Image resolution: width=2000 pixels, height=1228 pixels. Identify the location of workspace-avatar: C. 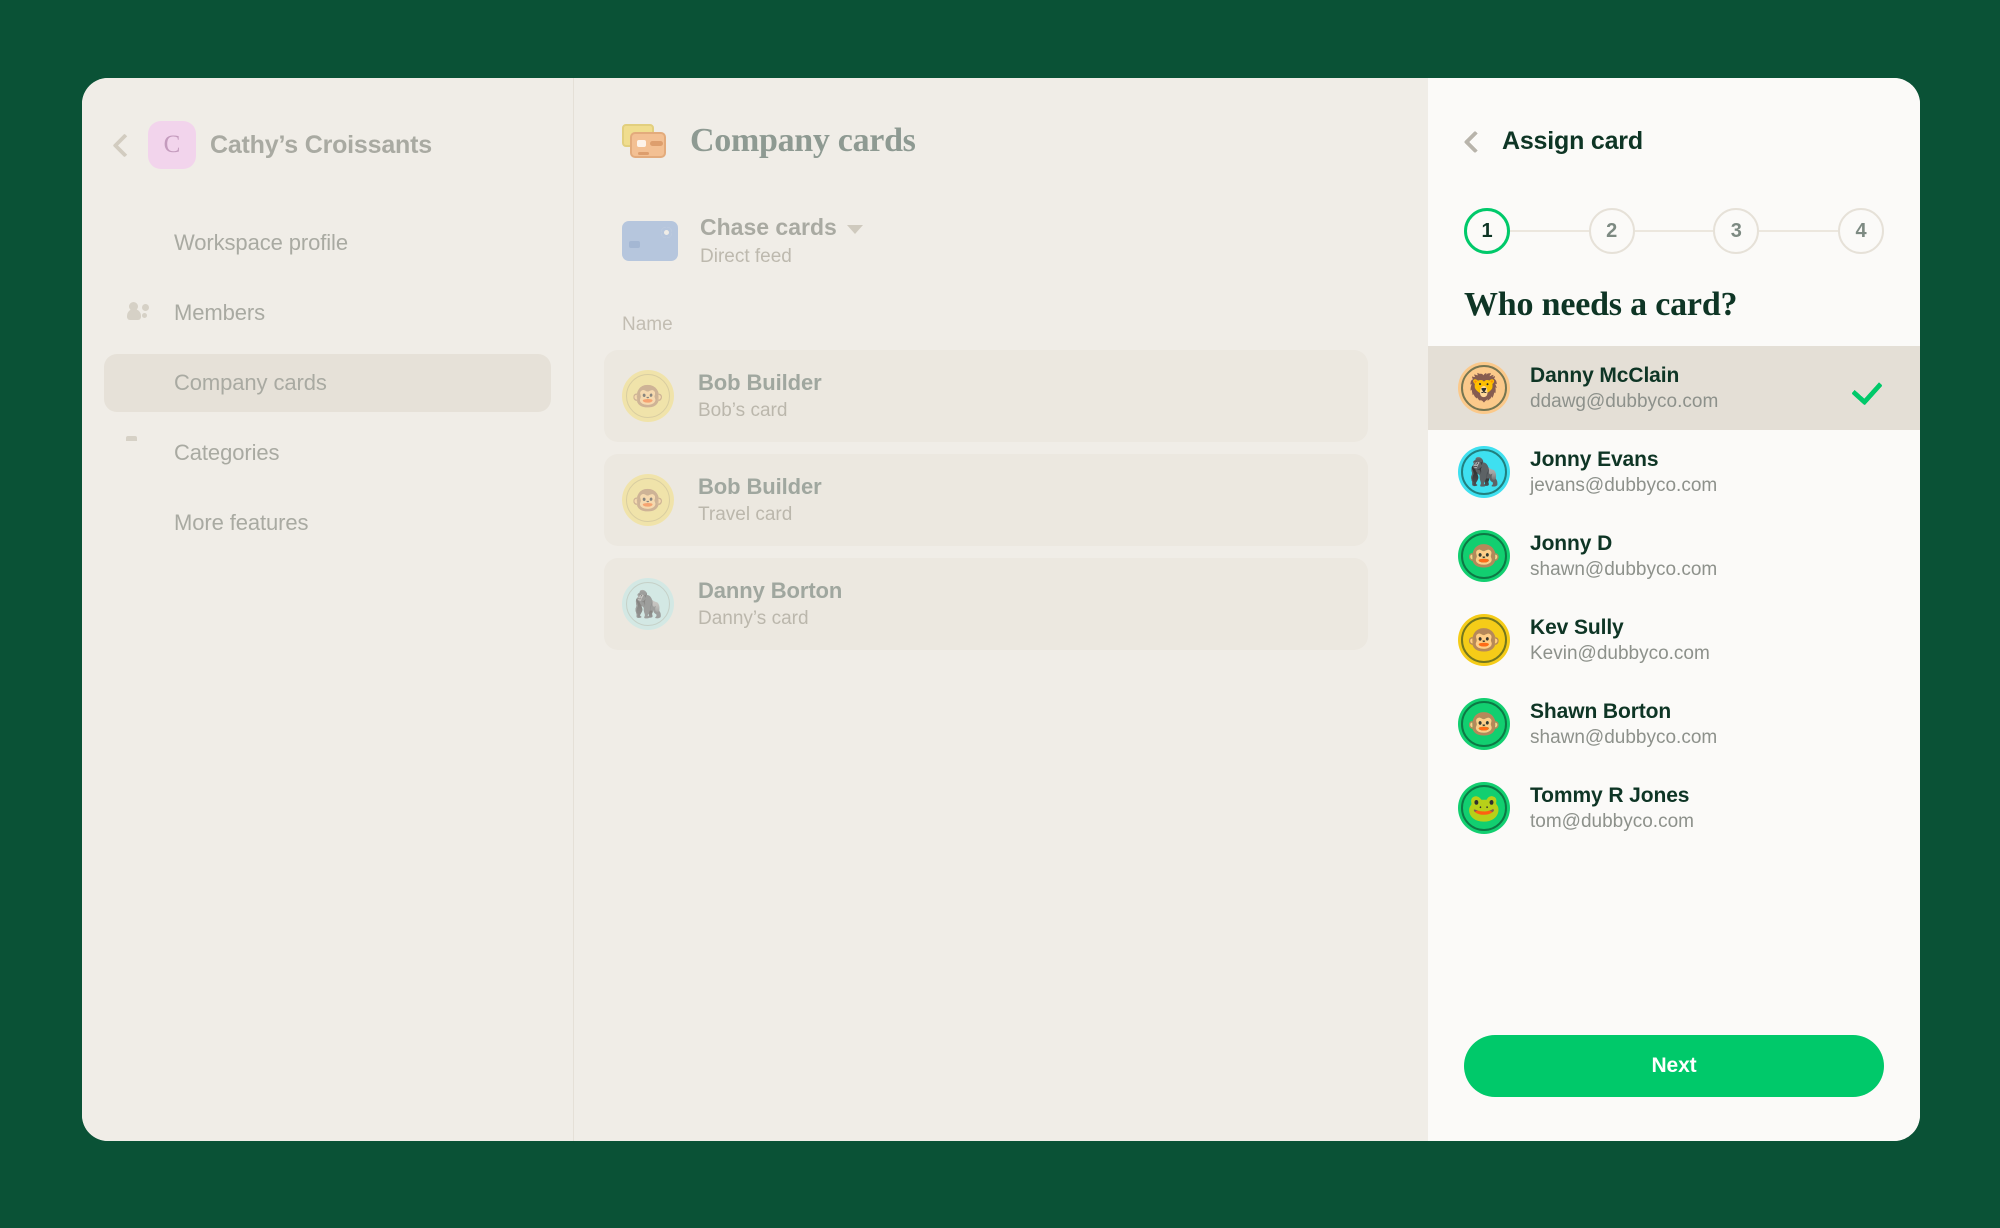
(172, 145).